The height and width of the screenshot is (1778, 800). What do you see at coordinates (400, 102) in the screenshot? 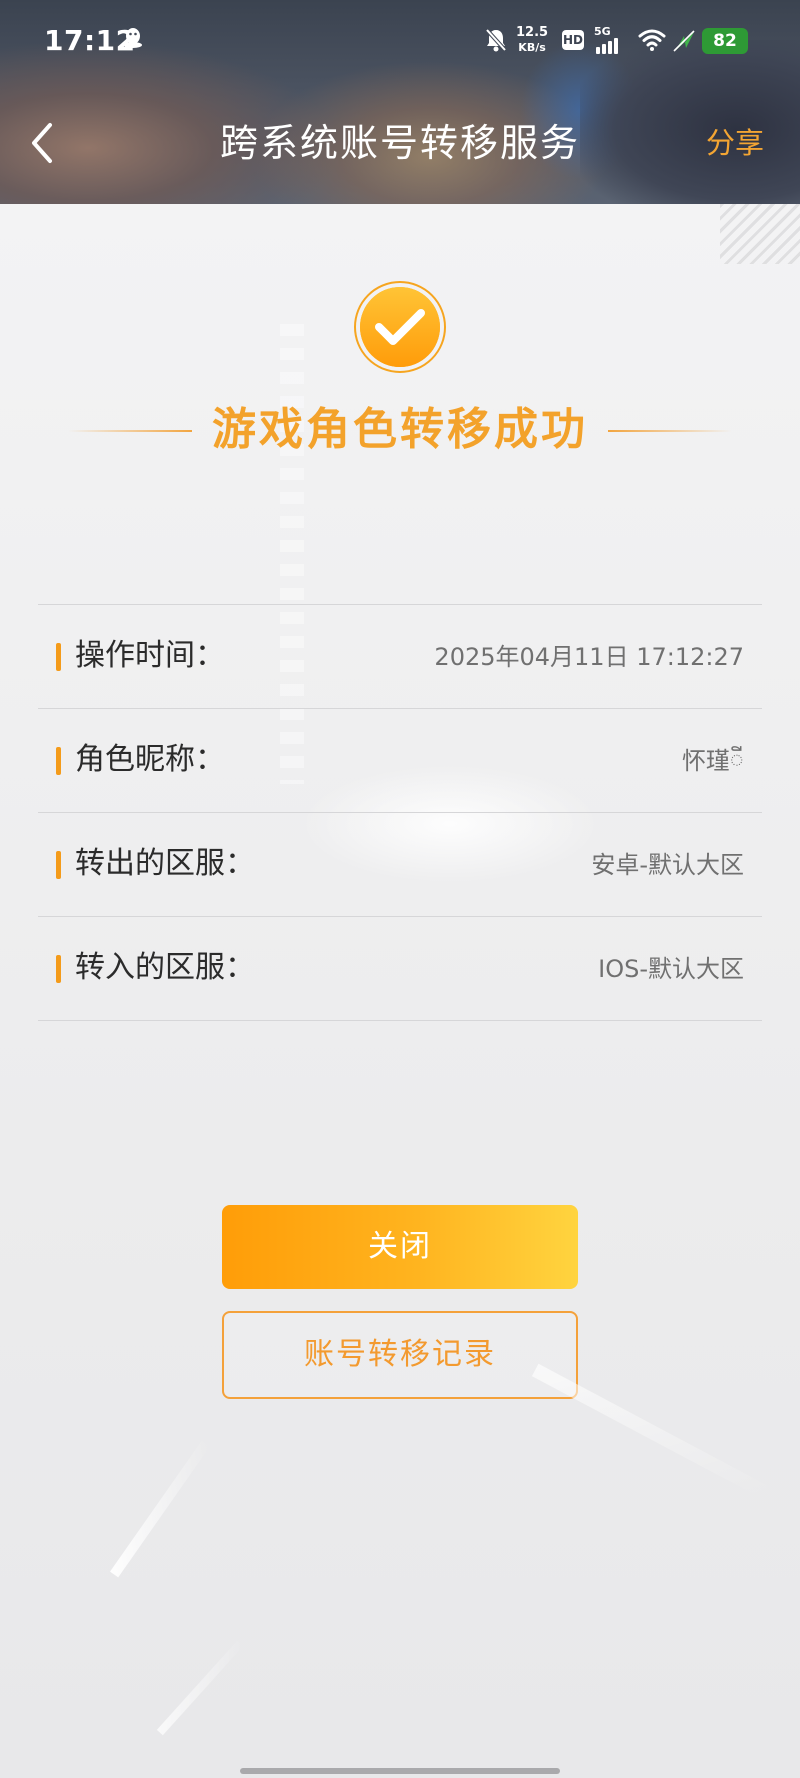
I see `header-banner: 17:12 12.5 KB/s HD 5G 82 跨系统账号转移服务 分享` at bounding box center [400, 102].